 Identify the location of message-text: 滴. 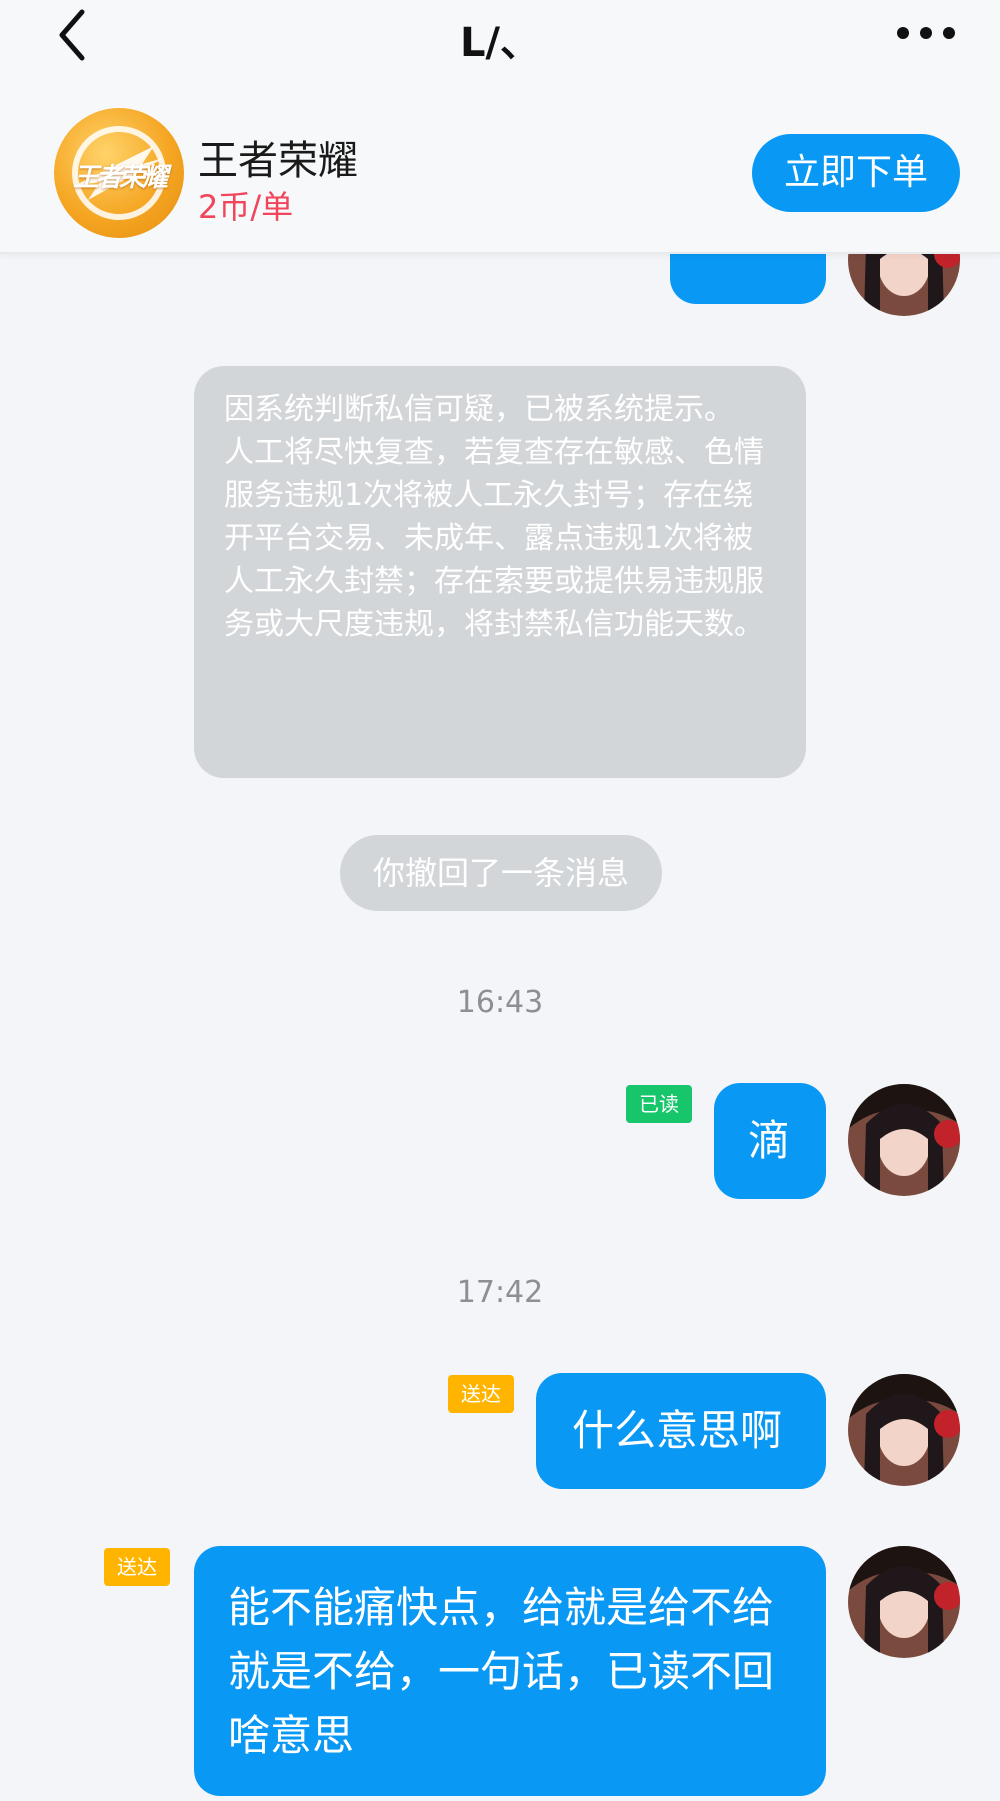
(769, 1140).